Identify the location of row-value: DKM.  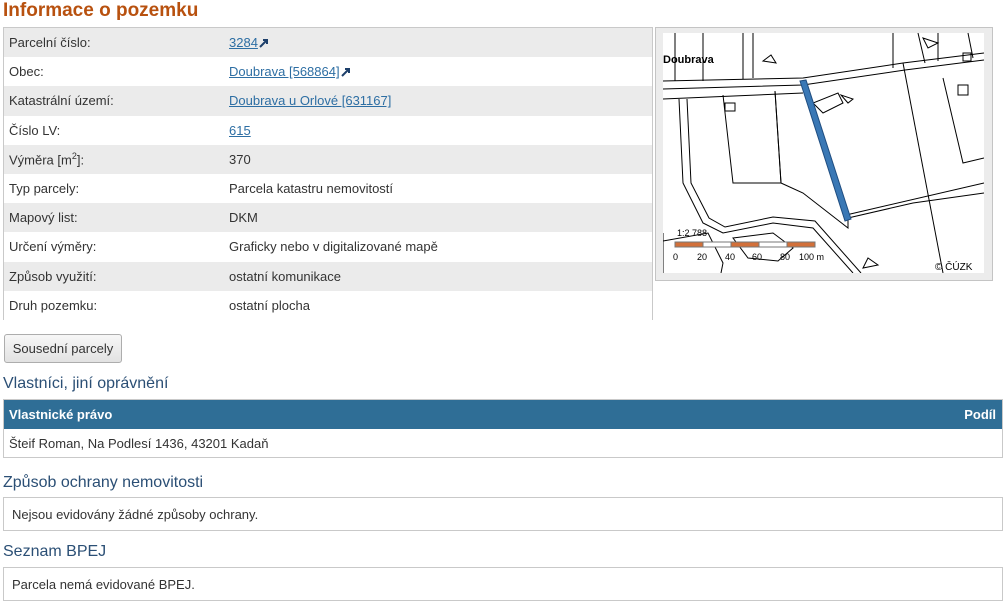
(243, 218).